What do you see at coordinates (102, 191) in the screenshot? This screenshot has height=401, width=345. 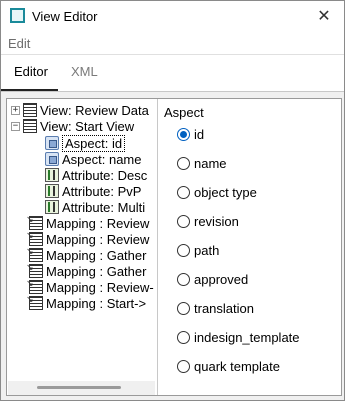 I see `tree-item-label: Attribute: PvP` at bounding box center [102, 191].